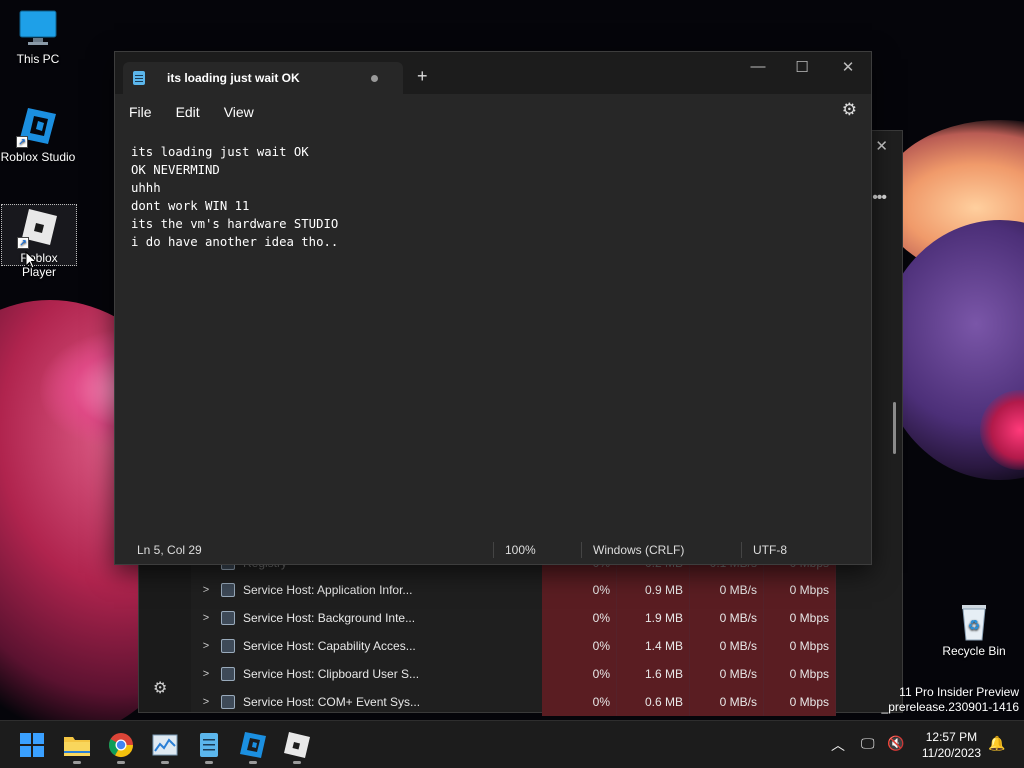 The image size is (1024, 768). I want to click on desktop-icon-label: Recycle Bin, so click(974, 651).